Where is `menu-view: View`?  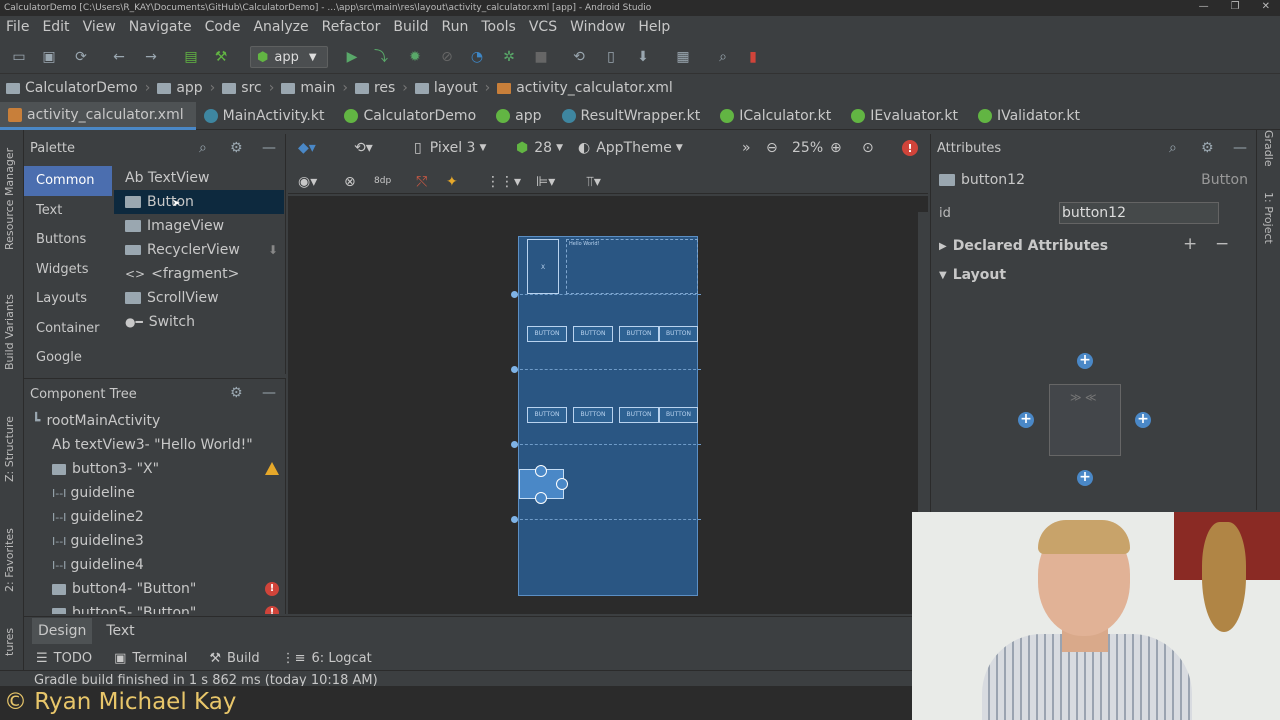
menu-view: View is located at coordinates (99, 27).